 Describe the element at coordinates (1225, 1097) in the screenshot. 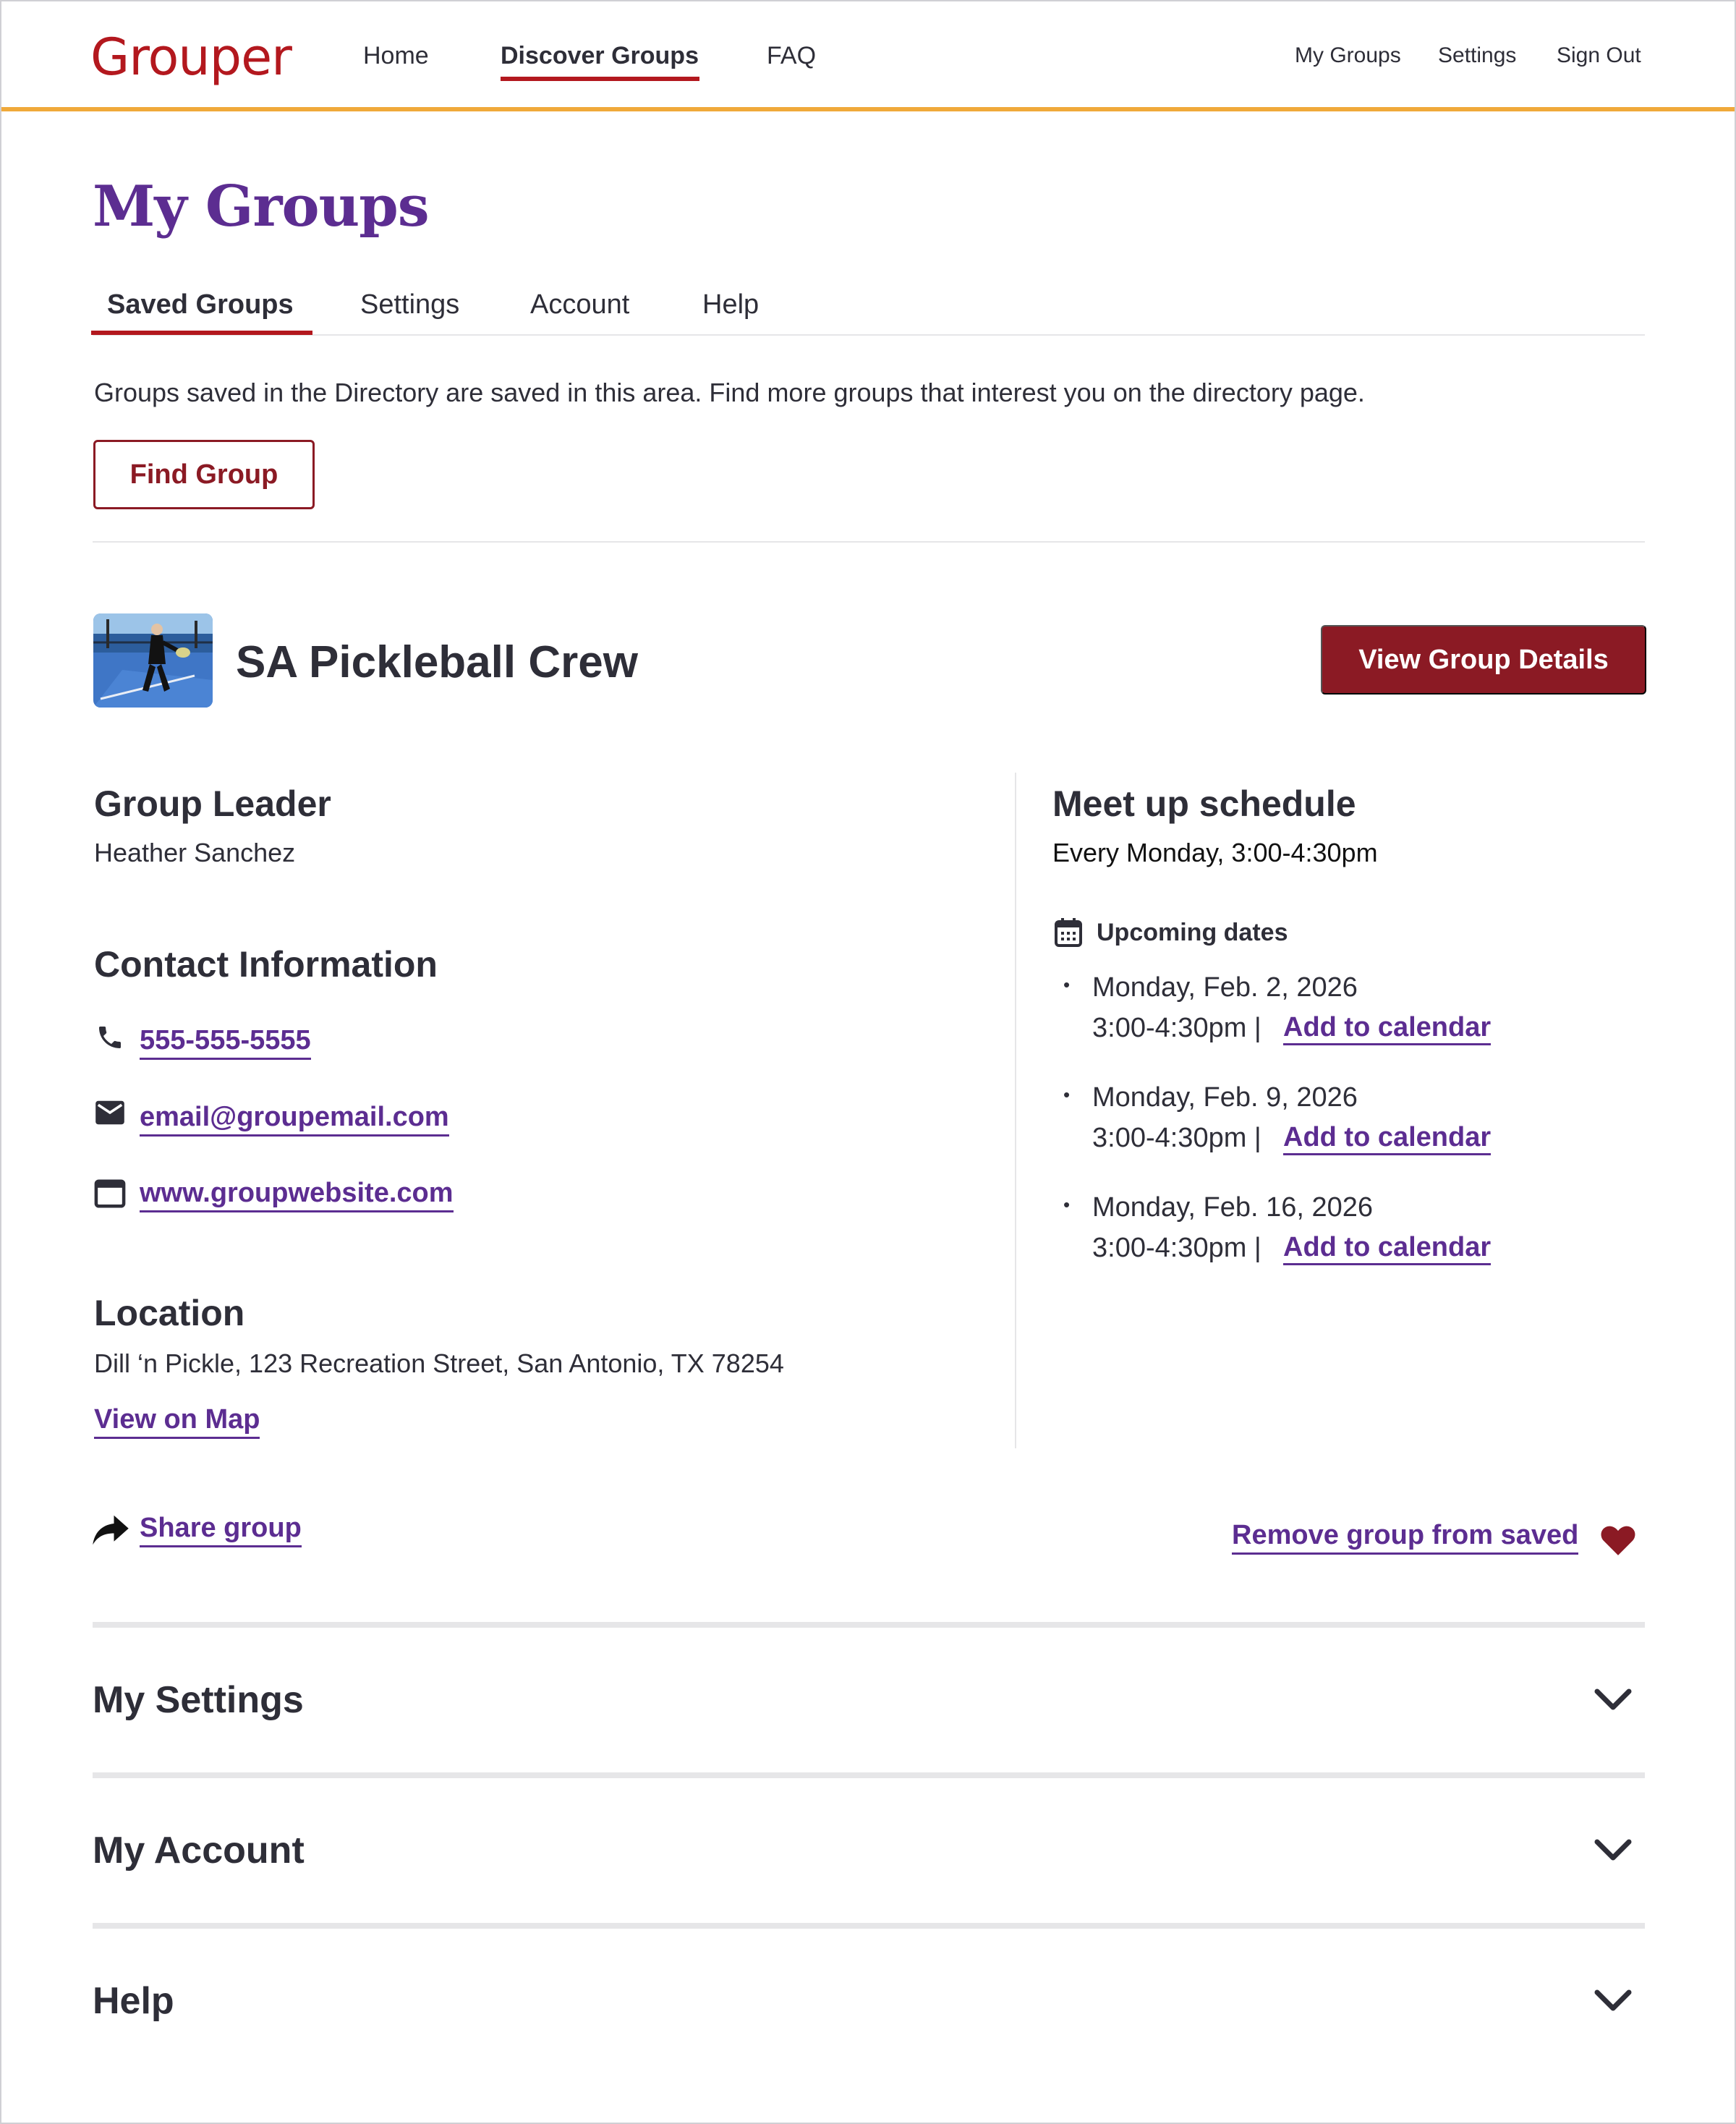

I see `upcoming-date-2: Monday, Feb. 9, 2026` at that location.